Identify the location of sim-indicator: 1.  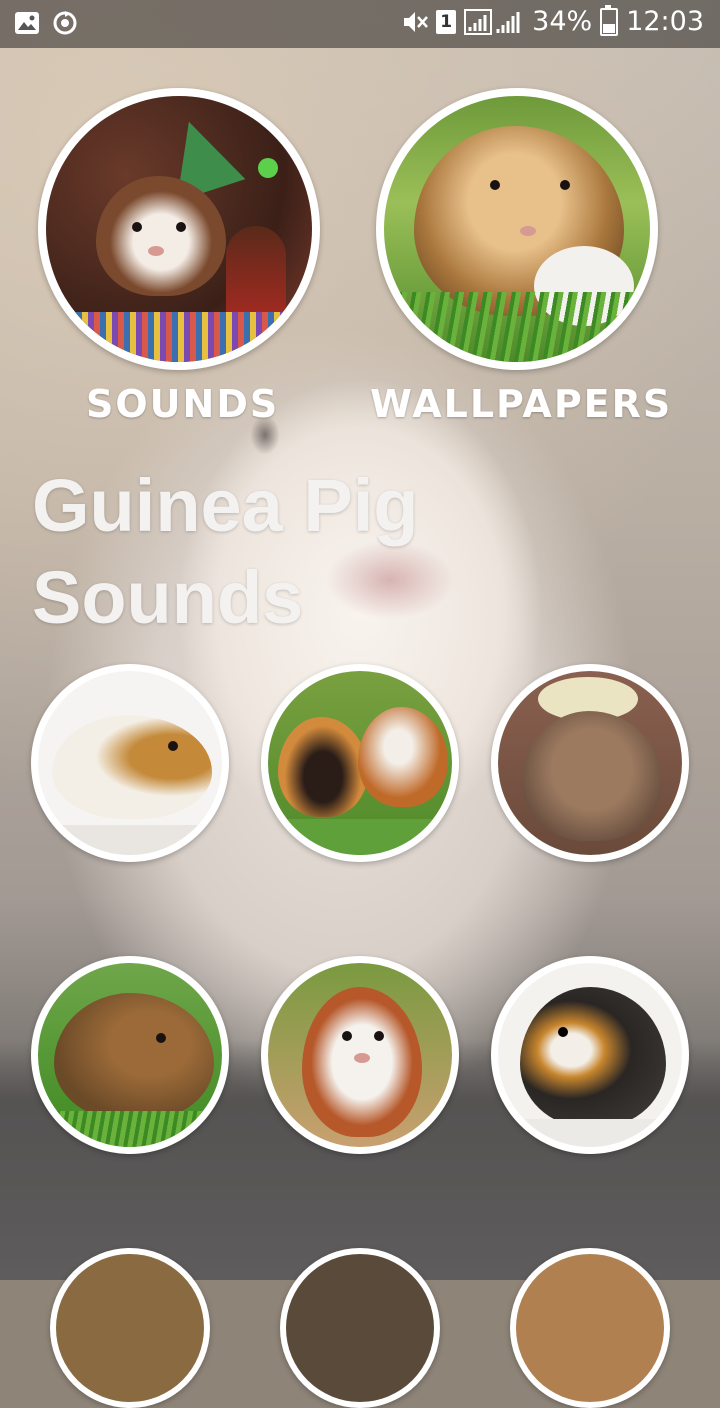
(446, 21).